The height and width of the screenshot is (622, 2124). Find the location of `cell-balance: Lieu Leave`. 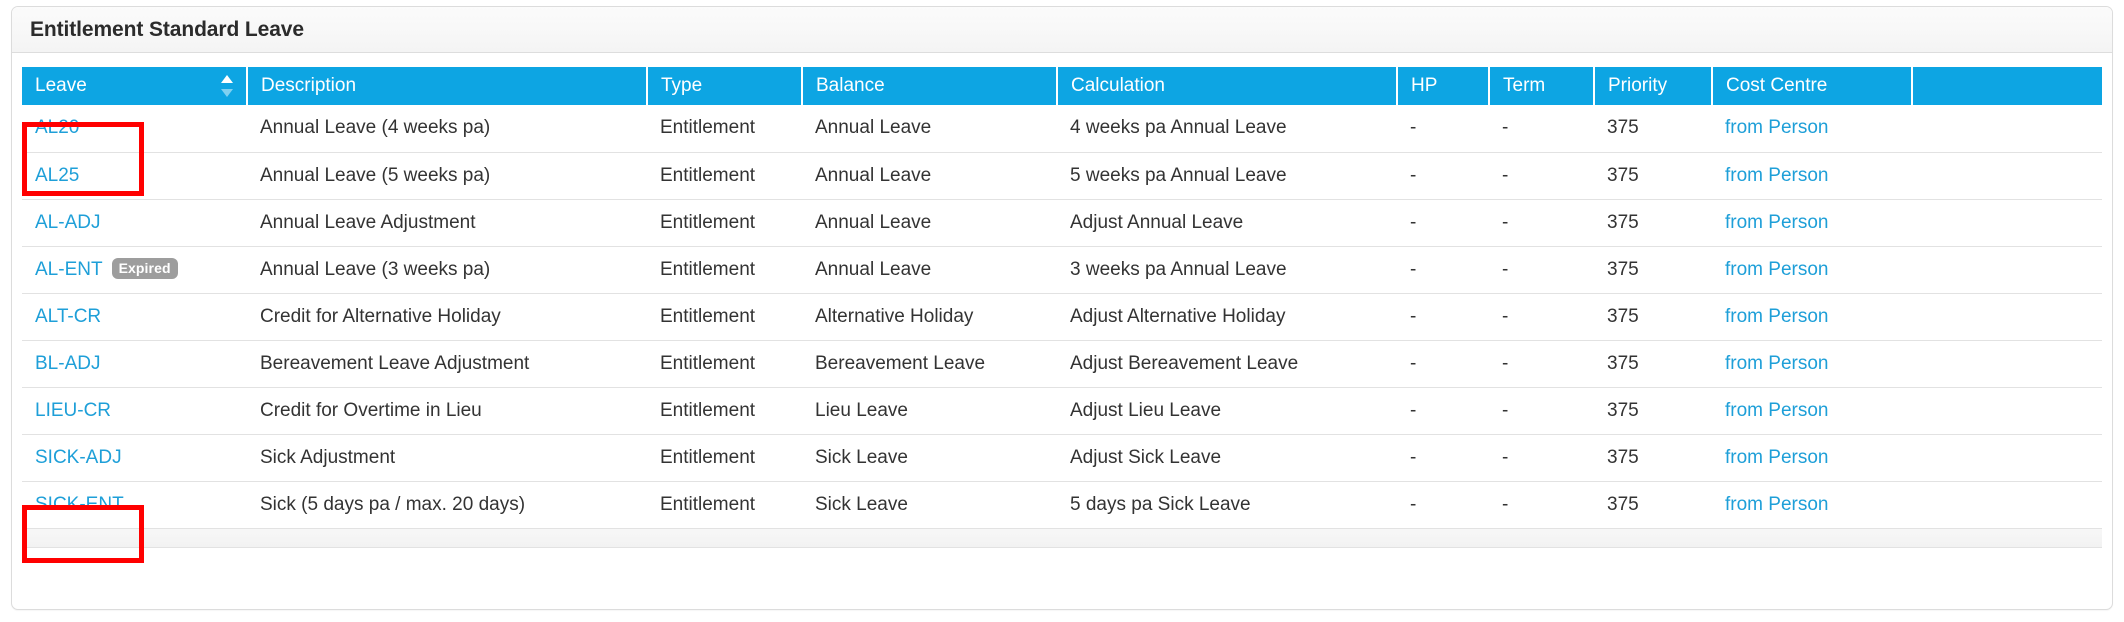

cell-balance: Lieu Leave is located at coordinates (929, 411).